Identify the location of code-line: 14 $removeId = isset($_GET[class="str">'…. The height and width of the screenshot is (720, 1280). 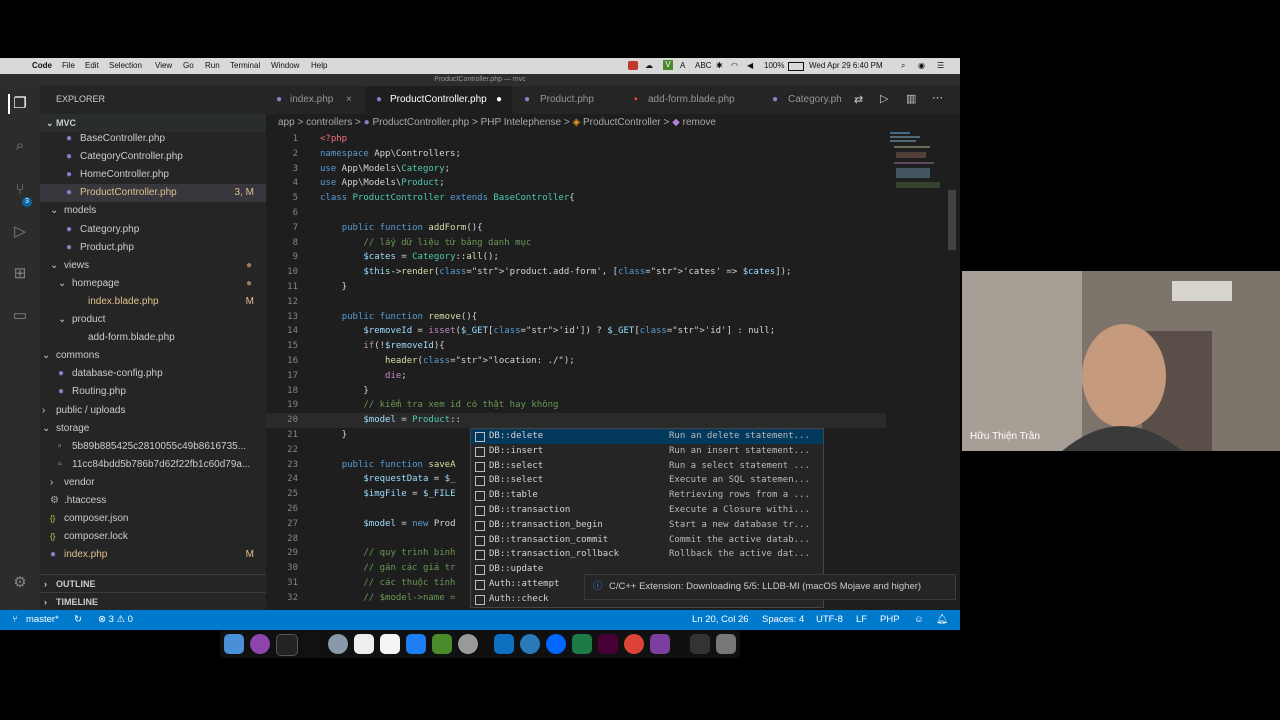
(576, 331).